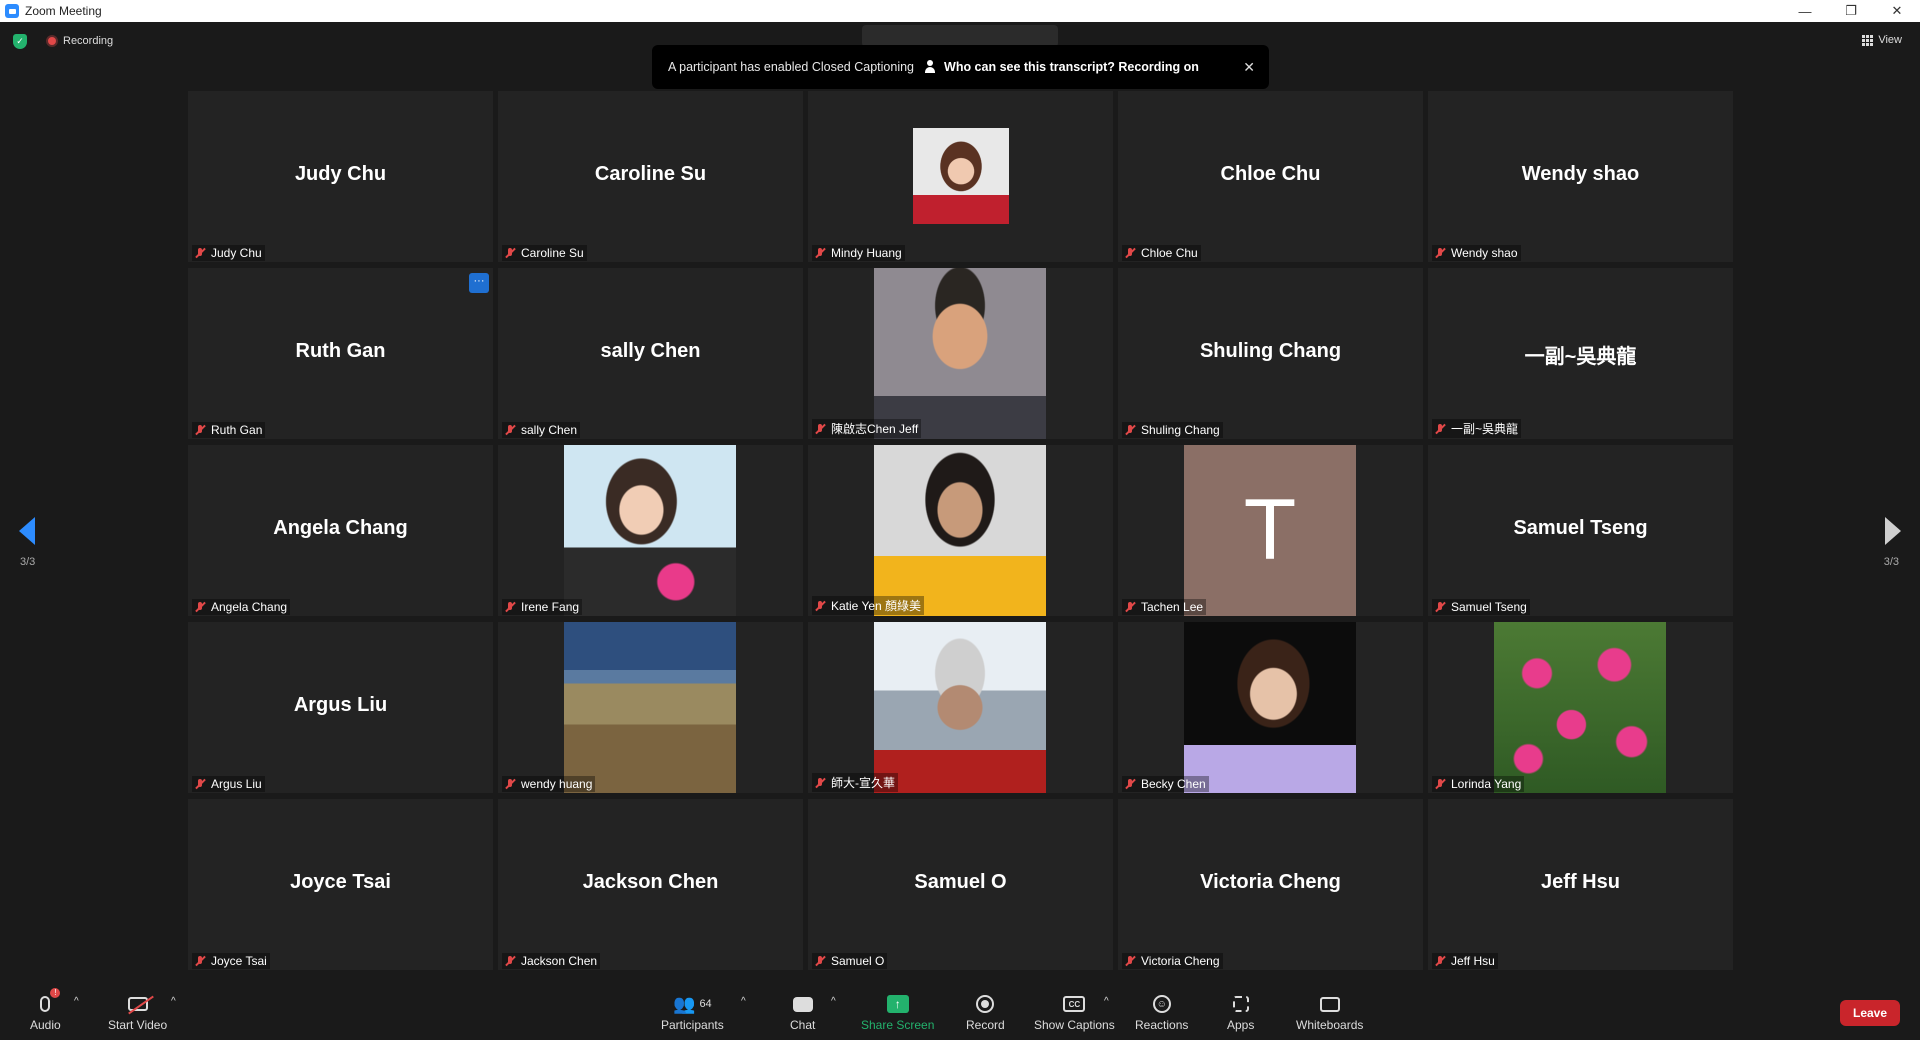 The width and height of the screenshot is (1920, 1040). I want to click on participant-tile: sally Chen sally Chen, so click(650, 353).